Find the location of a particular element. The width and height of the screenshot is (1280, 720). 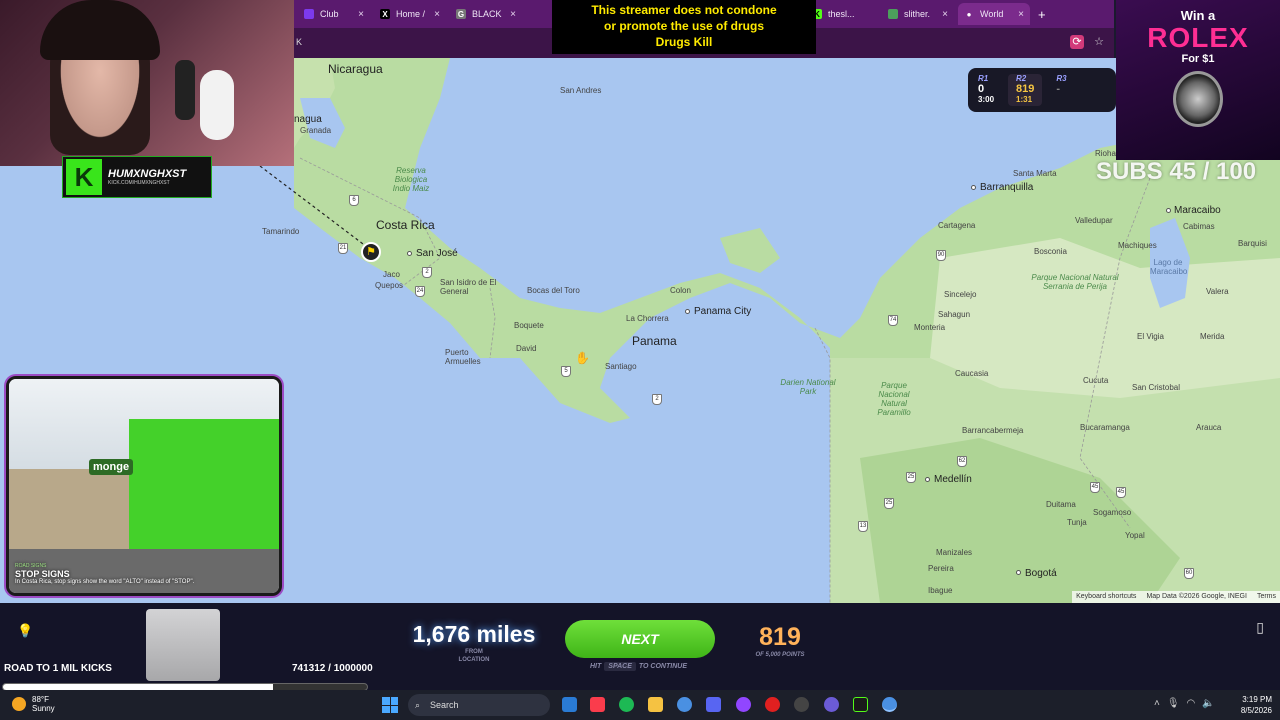

points-result: 819 OF 5,000 POINTS is located at coordinates (780, 640).